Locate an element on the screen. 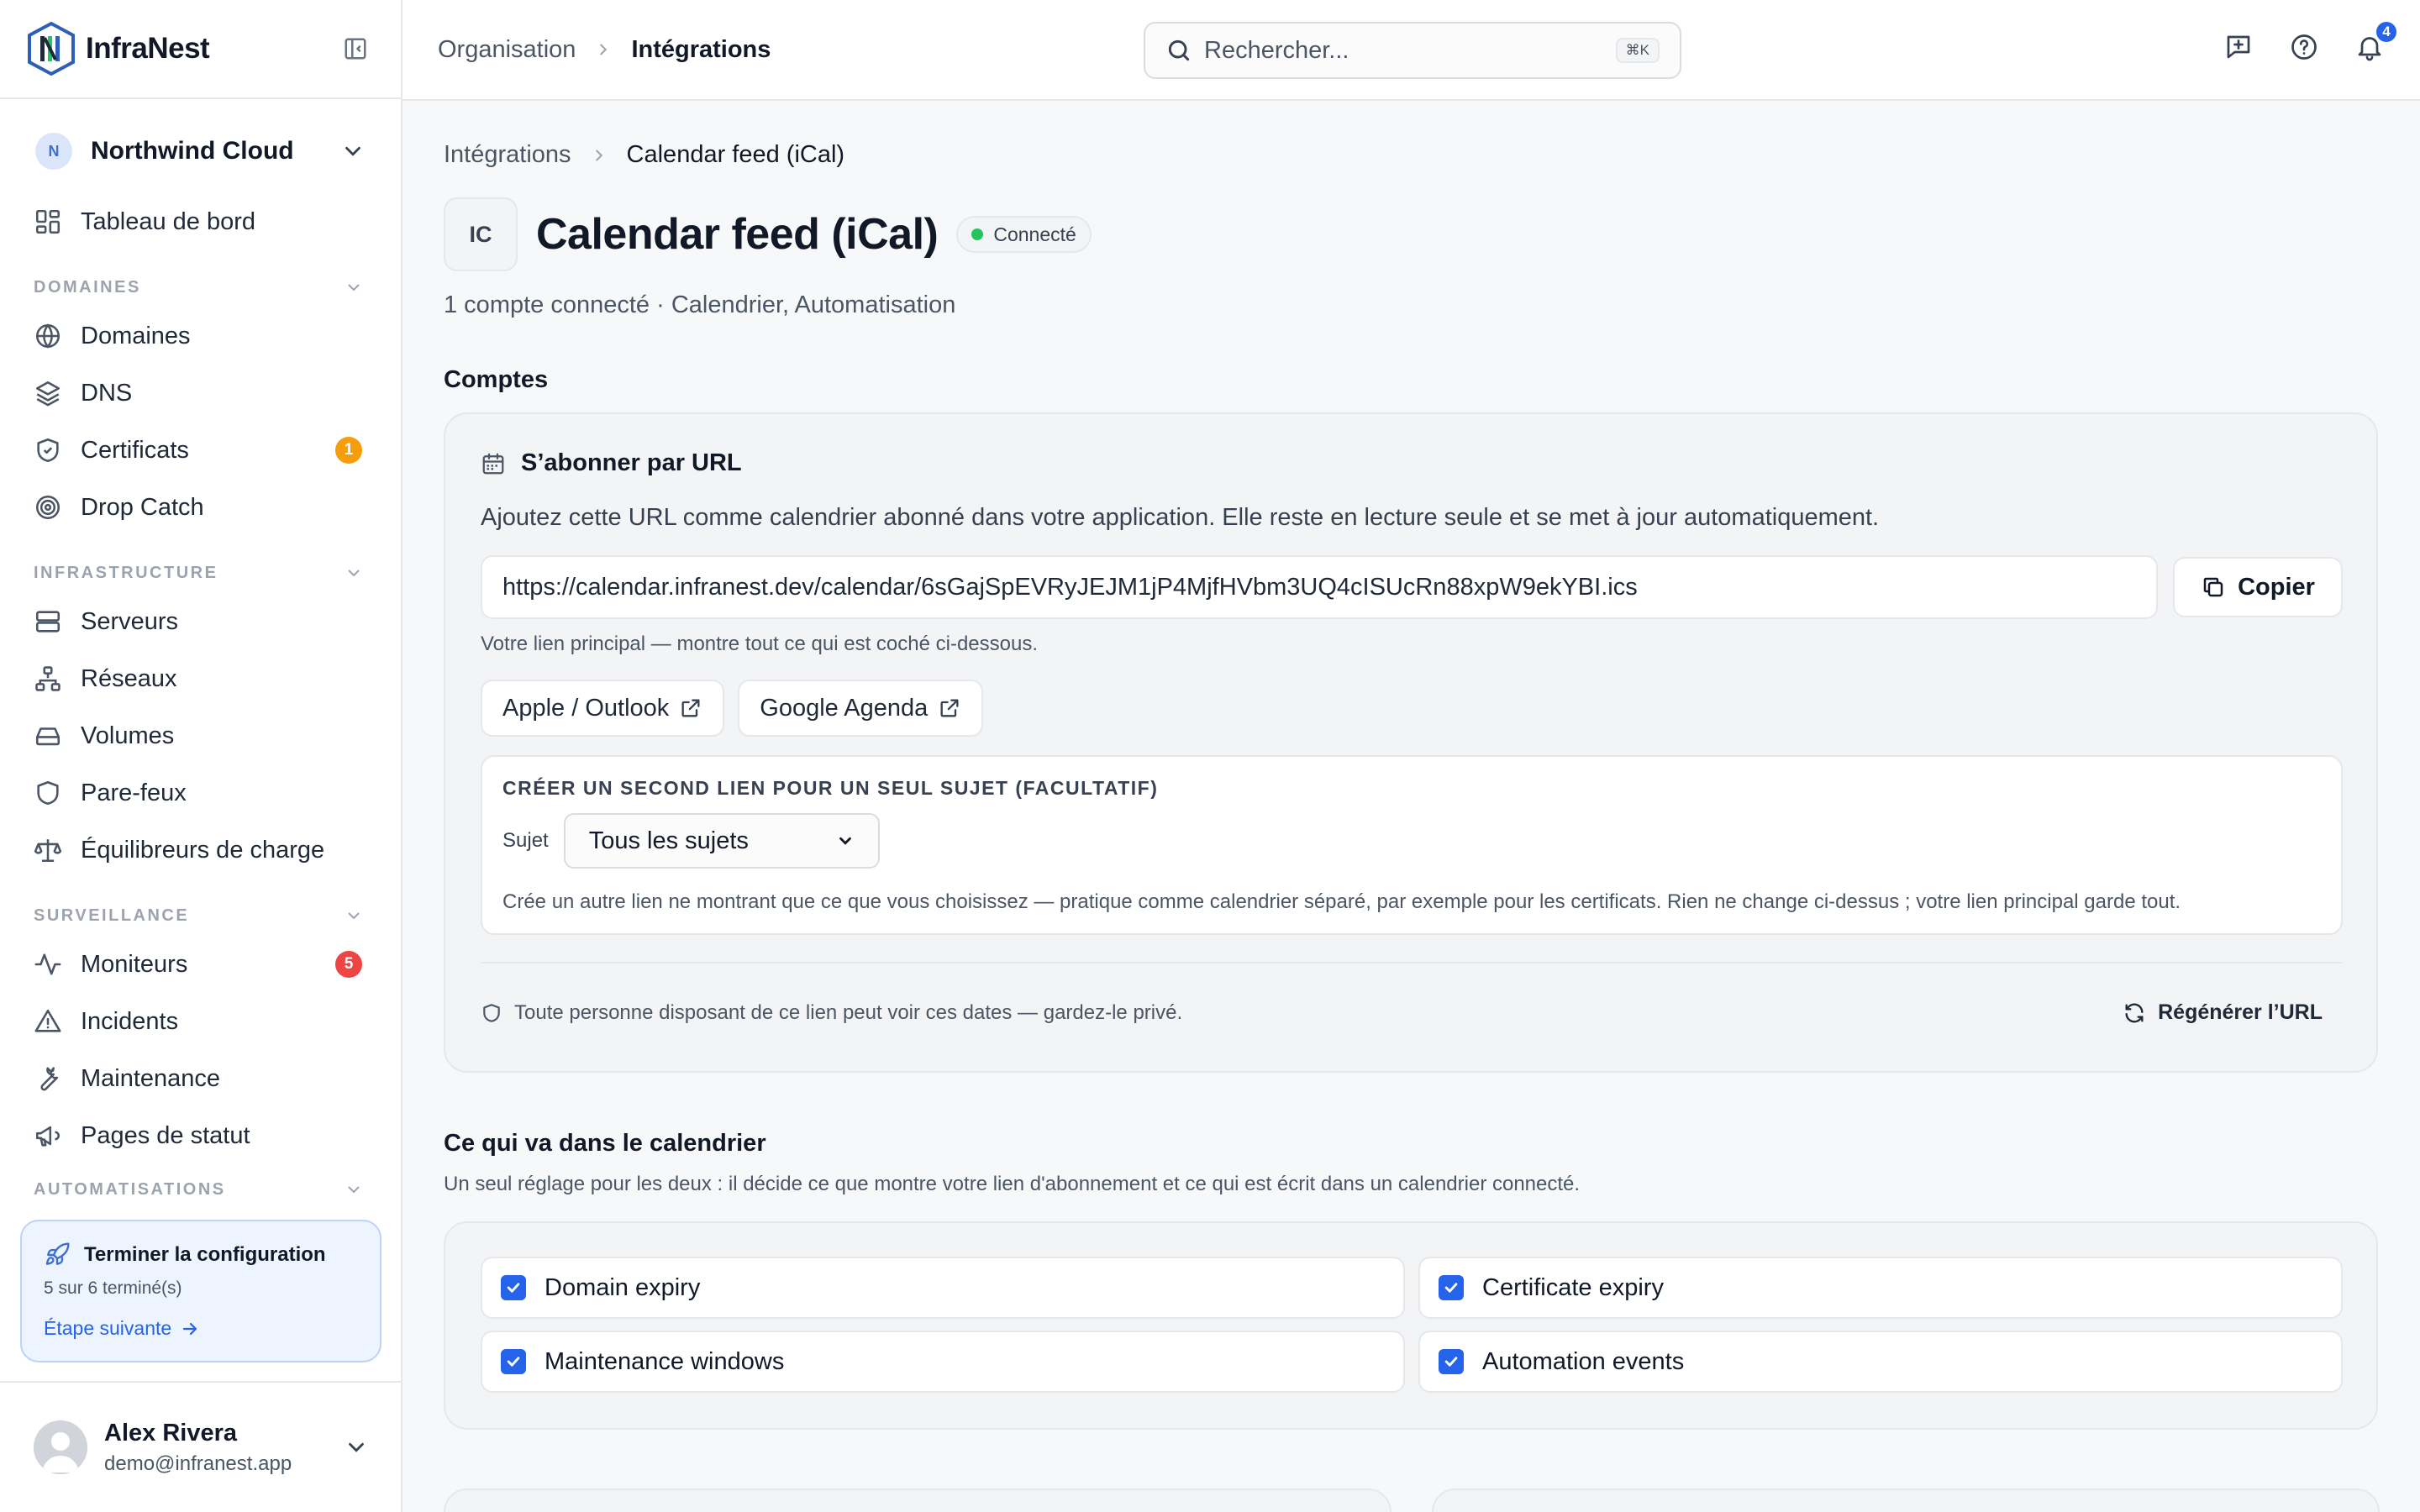  globe-icon is located at coordinates (47, 336).